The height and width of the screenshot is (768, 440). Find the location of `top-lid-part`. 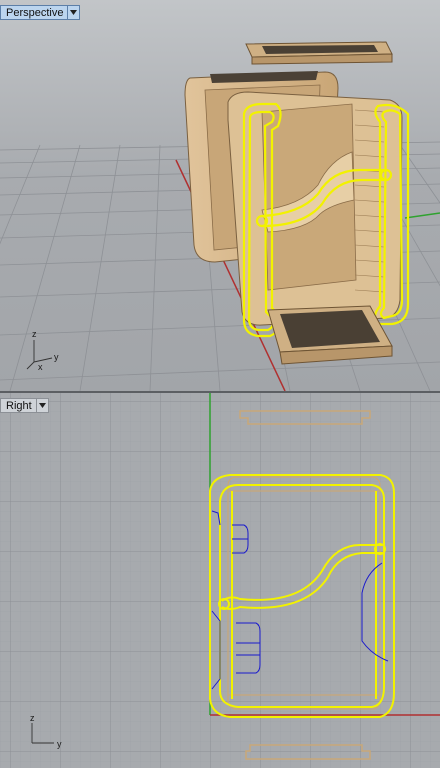

top-lid-part is located at coordinates (319, 53).